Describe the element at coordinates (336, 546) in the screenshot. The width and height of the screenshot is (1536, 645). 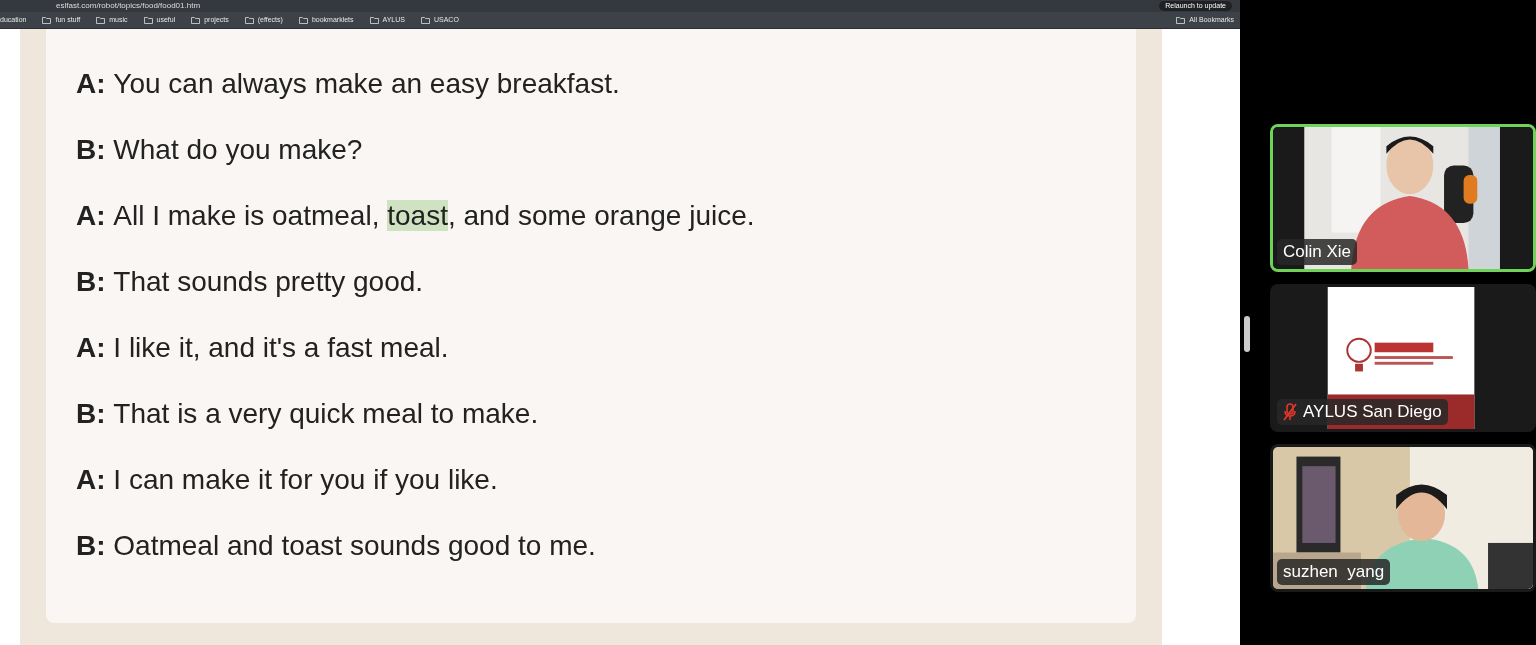
I see `dialogue-line: B: Oatmeal and toast sounds good to me.` at that location.